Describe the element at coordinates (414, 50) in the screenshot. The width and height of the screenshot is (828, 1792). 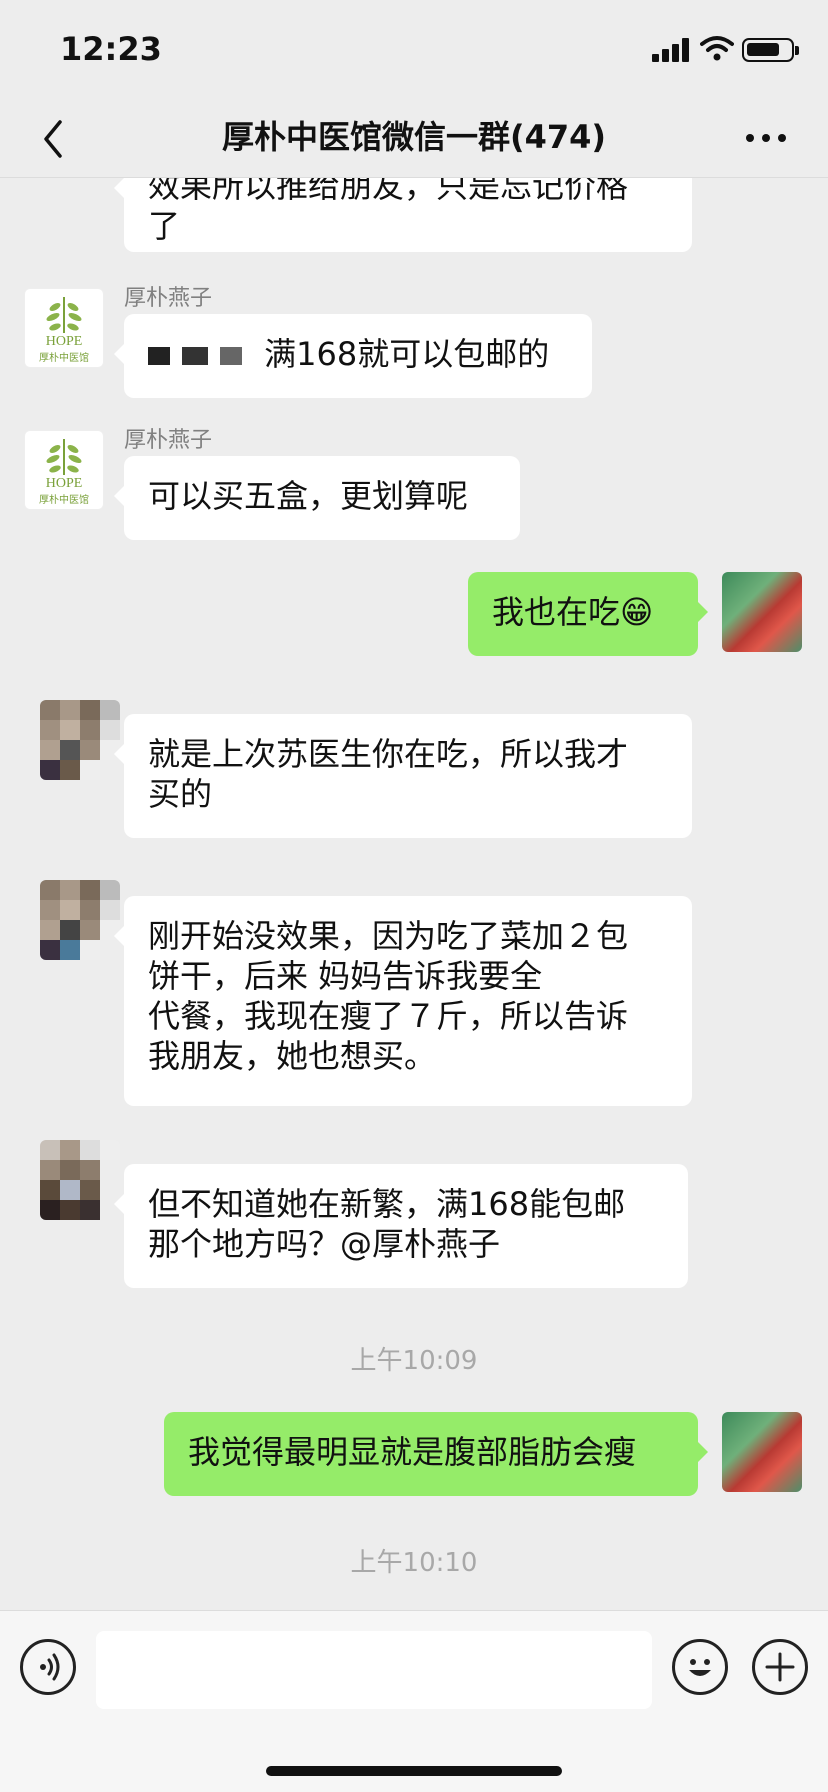
I see `status-bar: 12:23` at that location.